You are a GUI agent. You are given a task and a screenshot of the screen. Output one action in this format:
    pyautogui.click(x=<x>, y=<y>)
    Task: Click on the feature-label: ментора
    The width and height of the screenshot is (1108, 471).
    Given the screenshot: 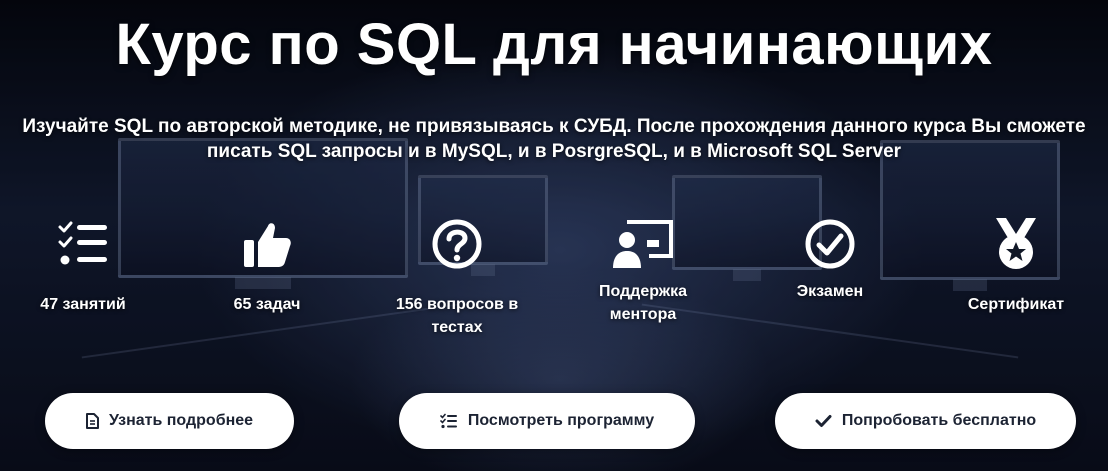 What is the action you would take?
    pyautogui.click(x=643, y=314)
    